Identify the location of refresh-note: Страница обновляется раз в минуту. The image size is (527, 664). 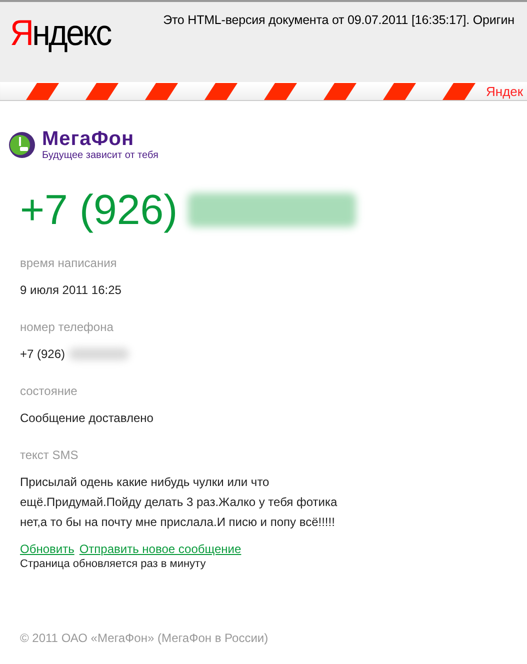
(113, 564).